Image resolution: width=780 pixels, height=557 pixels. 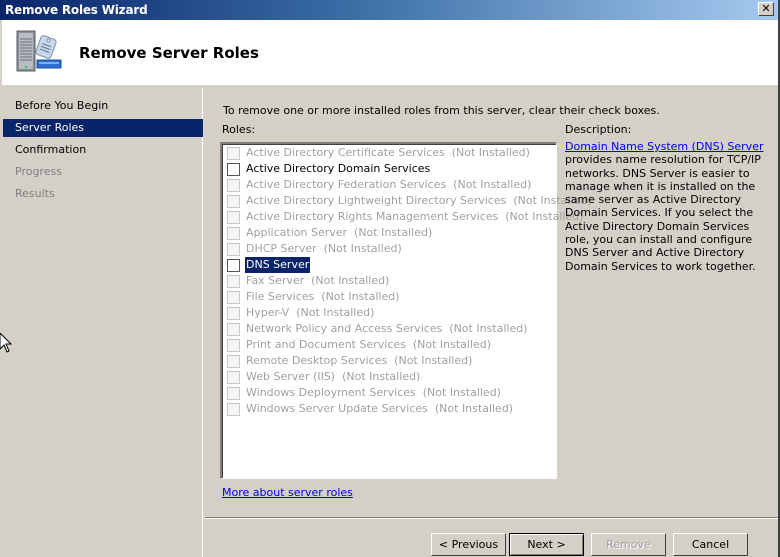 What do you see at coordinates (338, 168) in the screenshot?
I see `role-label: Active Directory Domain Services` at bounding box center [338, 168].